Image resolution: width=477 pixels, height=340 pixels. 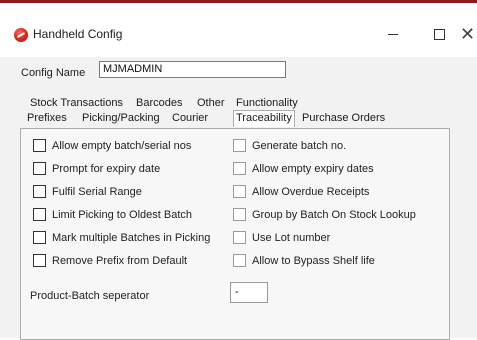 I want to click on tab-other: Other, so click(x=211, y=103).